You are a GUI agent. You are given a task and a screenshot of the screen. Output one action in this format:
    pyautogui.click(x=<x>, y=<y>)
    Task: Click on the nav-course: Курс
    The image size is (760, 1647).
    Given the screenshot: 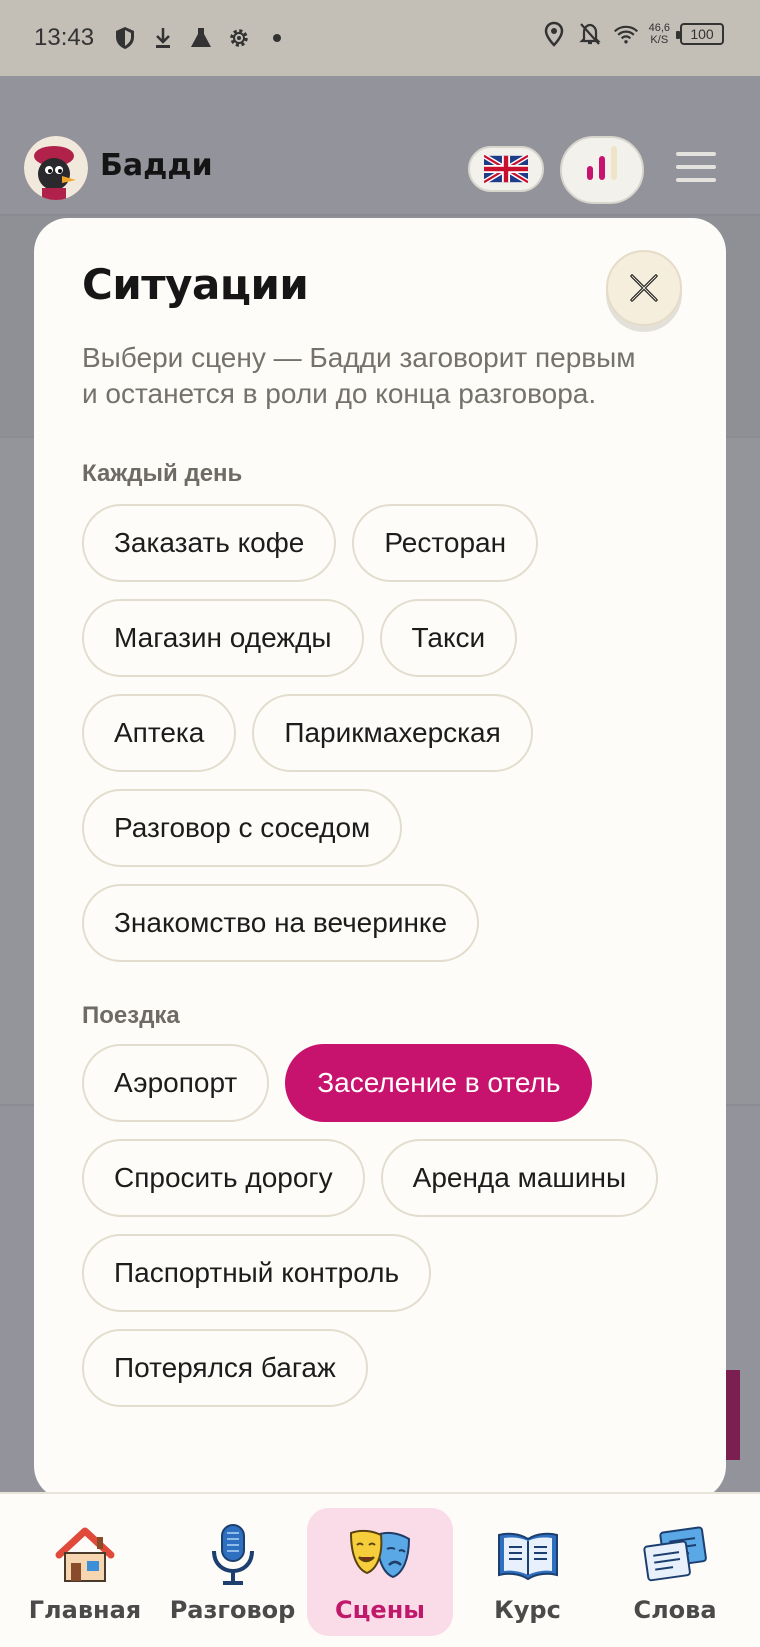 What is the action you would take?
    pyautogui.click(x=528, y=1572)
    